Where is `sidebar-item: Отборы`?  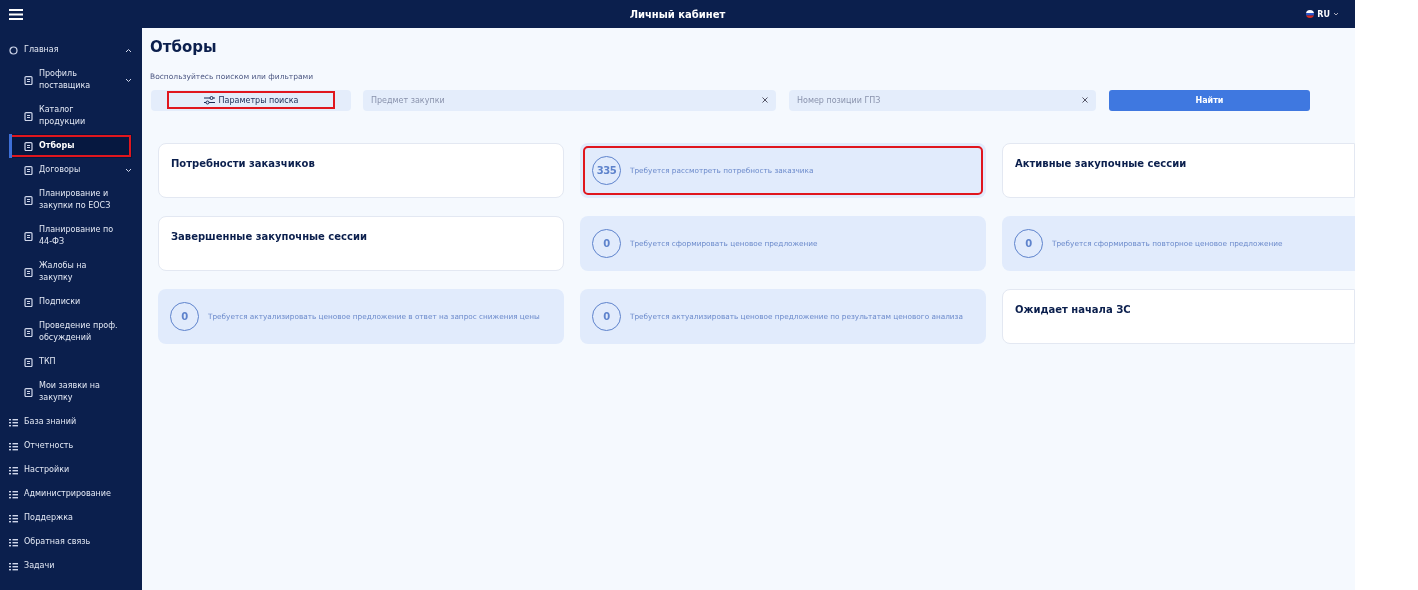
sidebar-item: Отборы is located at coordinates (70, 146).